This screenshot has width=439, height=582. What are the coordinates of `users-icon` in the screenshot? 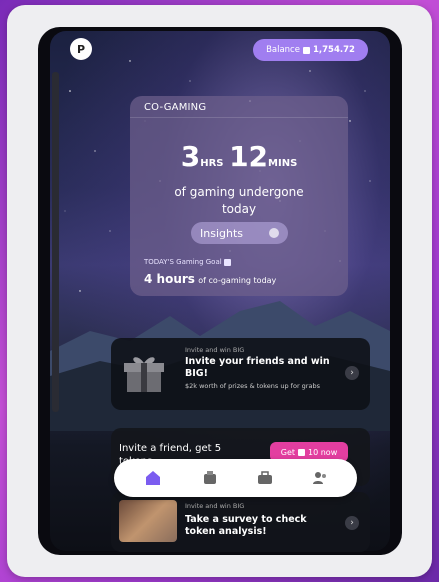 It's located at (320, 478).